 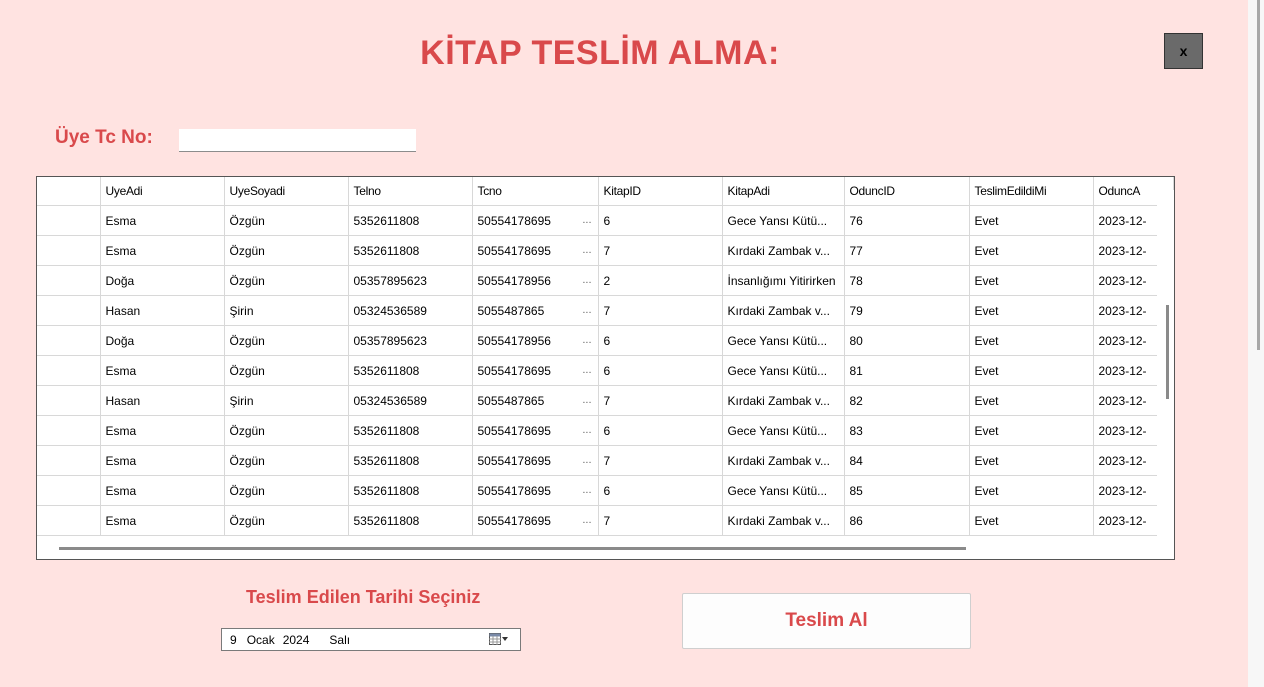 What do you see at coordinates (907, 220) in the screenshot?
I see `cell-odunc-id: 76` at bounding box center [907, 220].